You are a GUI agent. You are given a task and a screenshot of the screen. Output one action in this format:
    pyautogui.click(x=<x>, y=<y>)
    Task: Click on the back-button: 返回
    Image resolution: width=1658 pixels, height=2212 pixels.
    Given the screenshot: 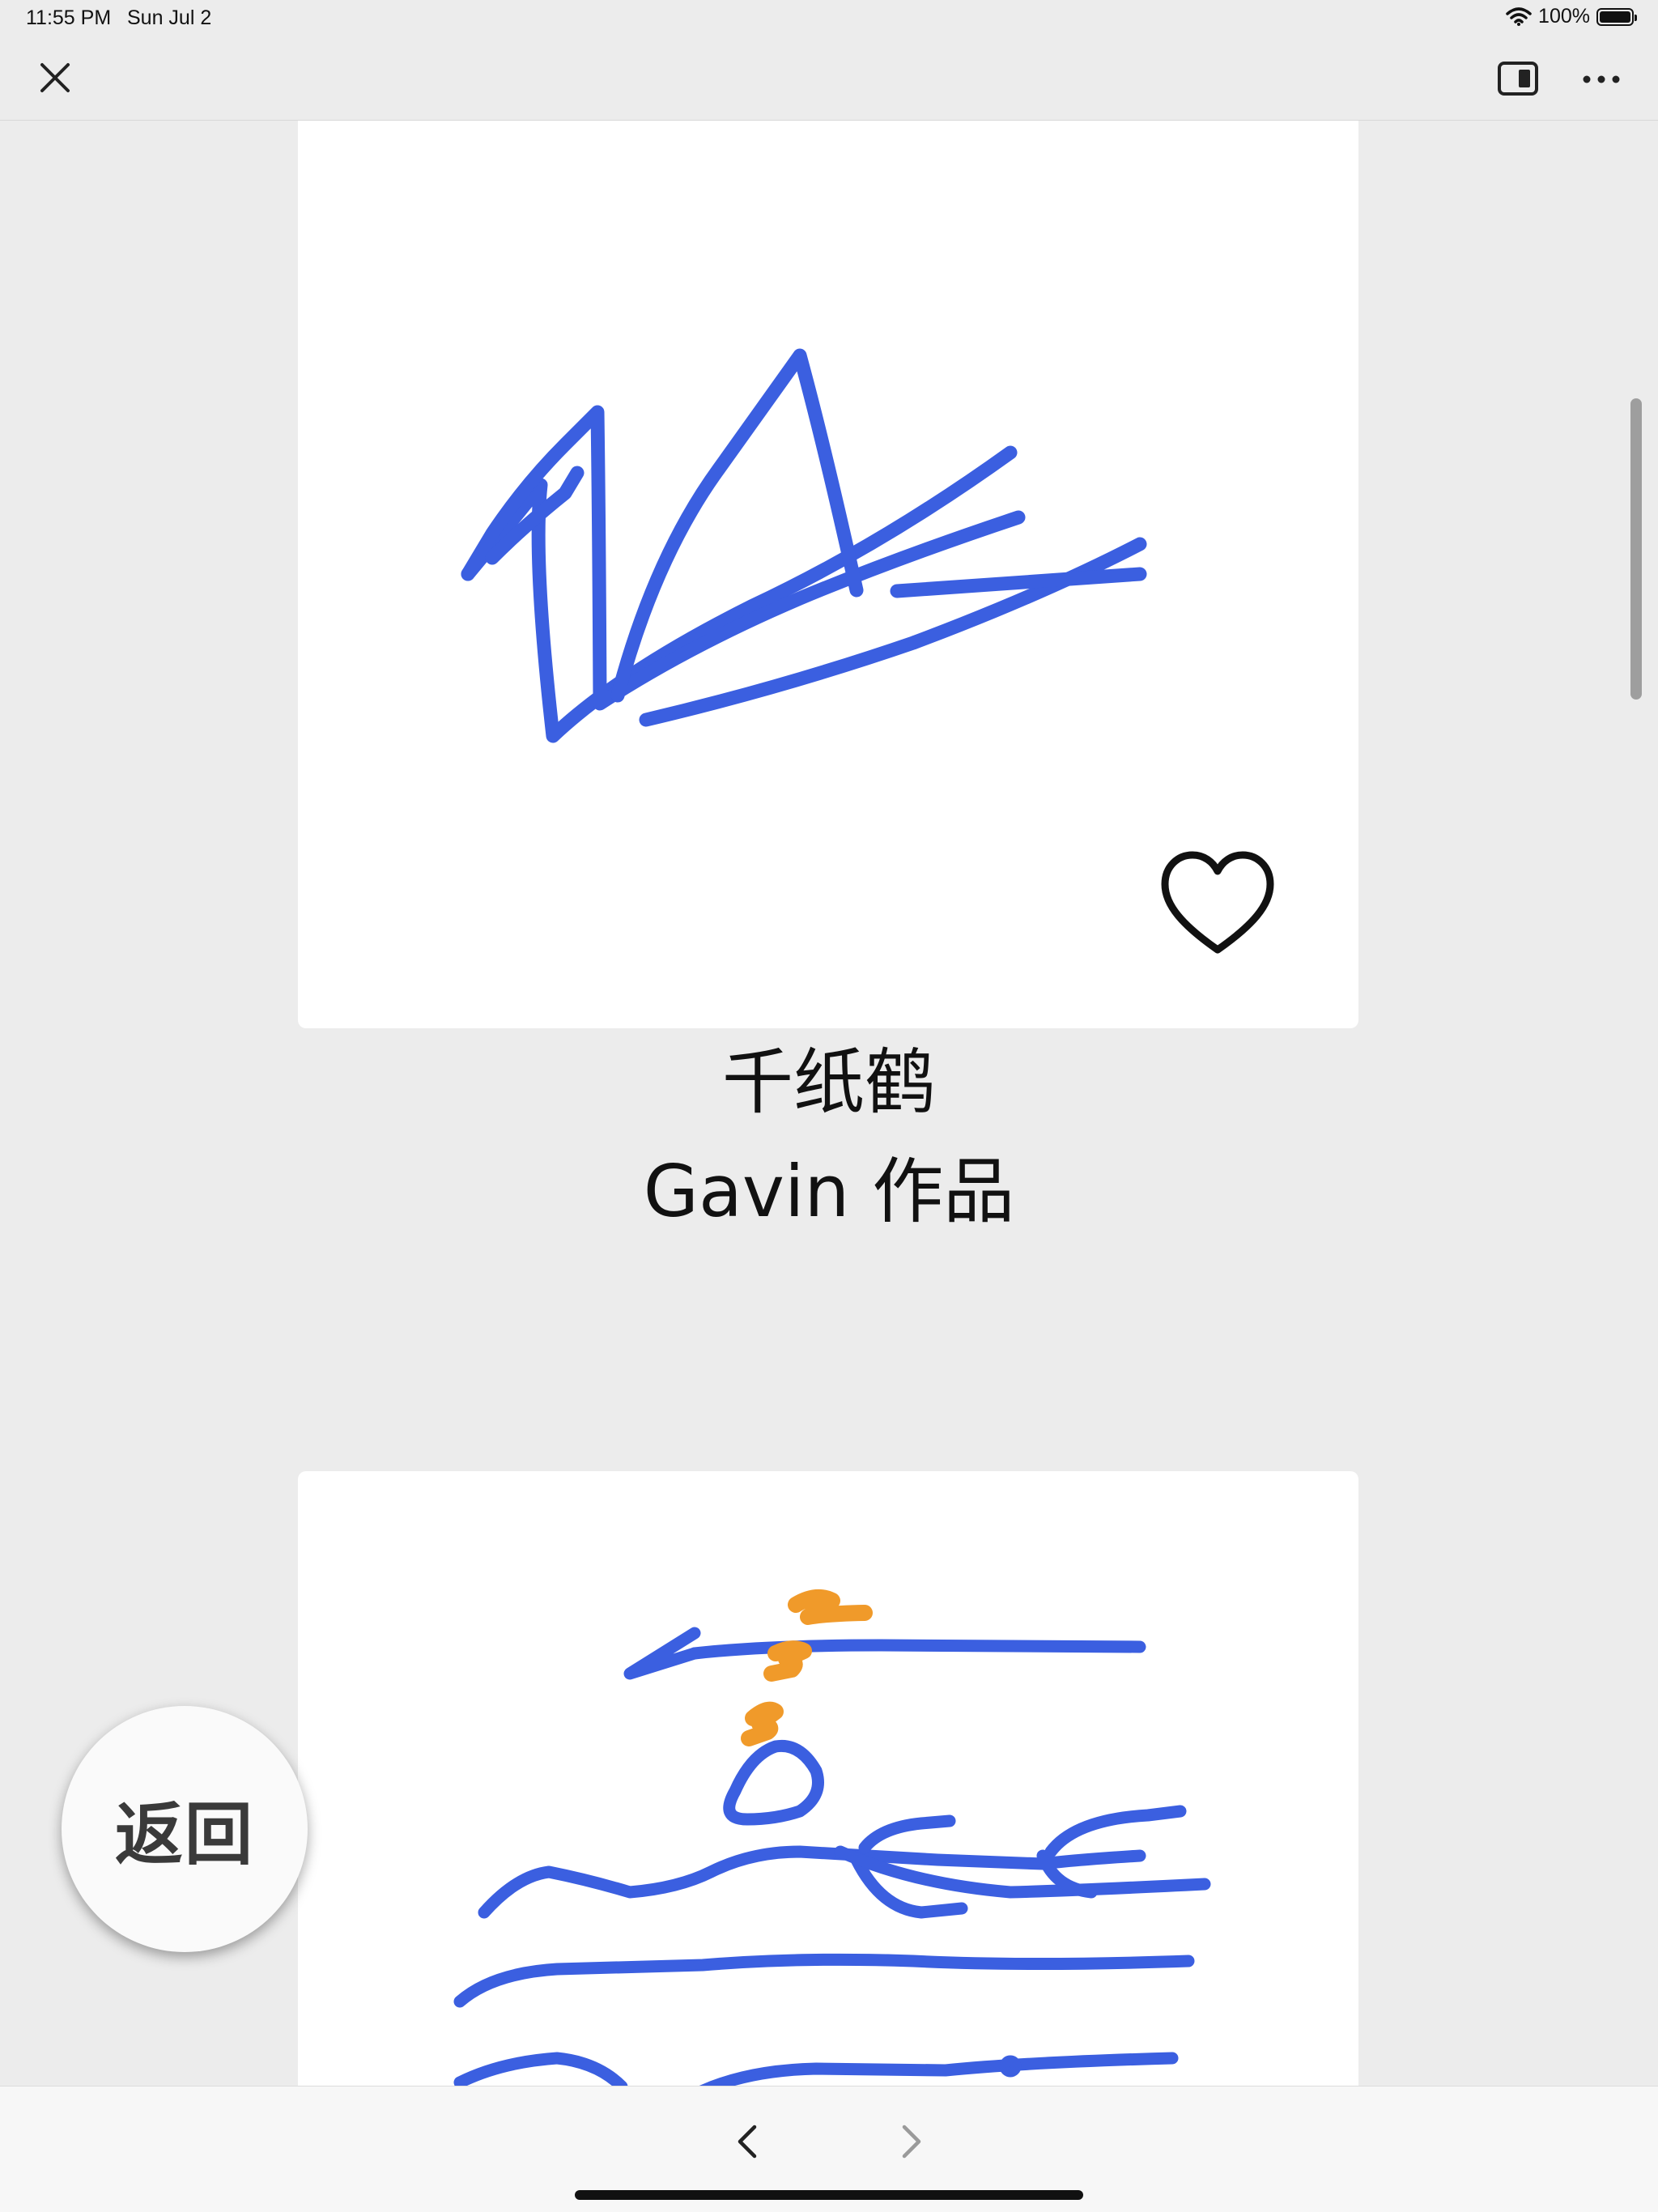 What is the action you would take?
    pyautogui.click(x=185, y=1829)
    